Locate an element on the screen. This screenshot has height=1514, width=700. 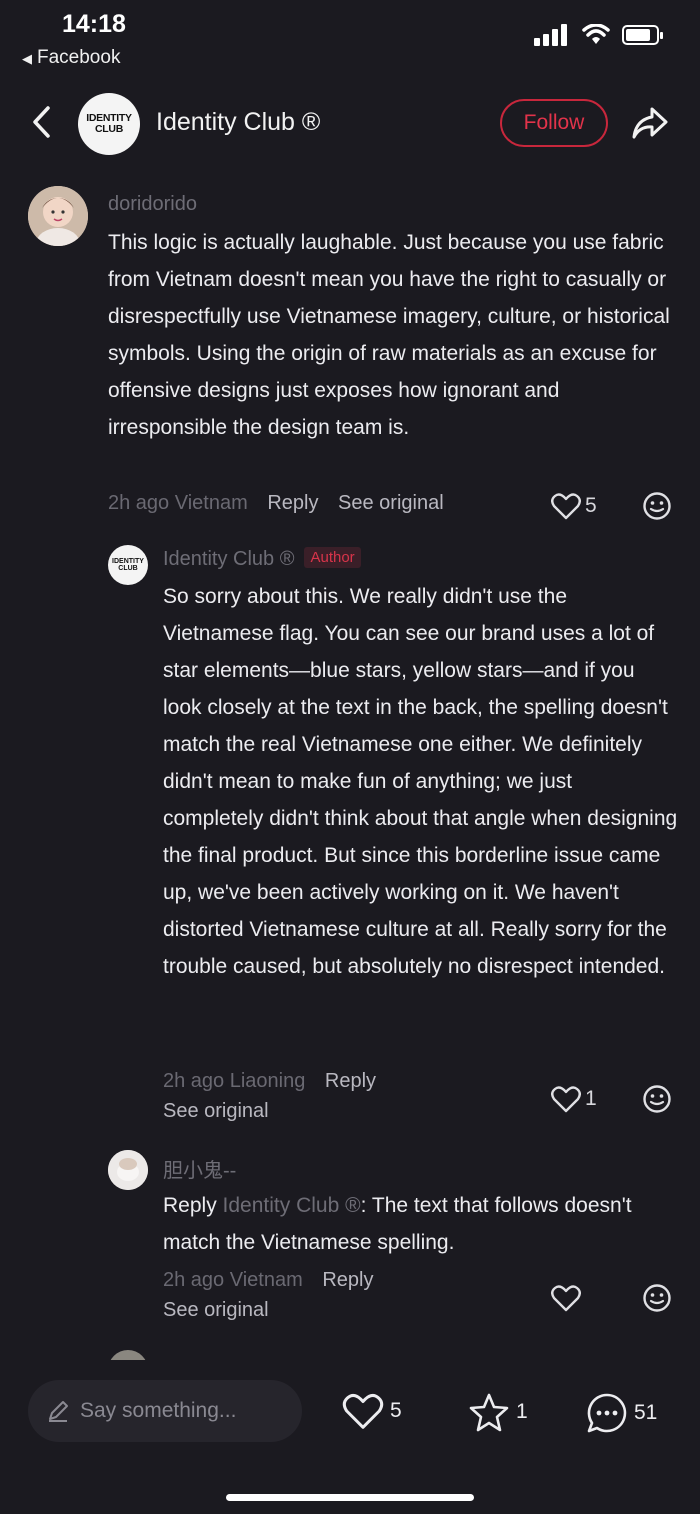
comment-username: doridorido is located at coordinates (152, 204).